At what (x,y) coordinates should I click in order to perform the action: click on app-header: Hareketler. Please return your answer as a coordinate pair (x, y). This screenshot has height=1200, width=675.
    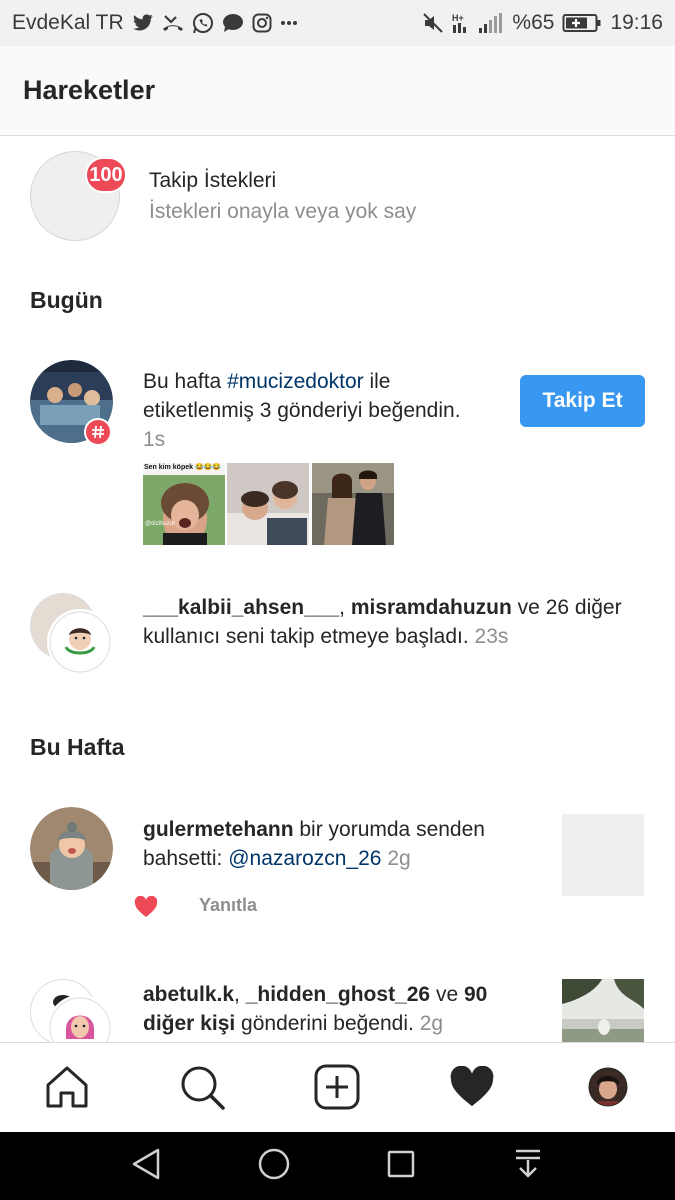
    Looking at the image, I should click on (337, 91).